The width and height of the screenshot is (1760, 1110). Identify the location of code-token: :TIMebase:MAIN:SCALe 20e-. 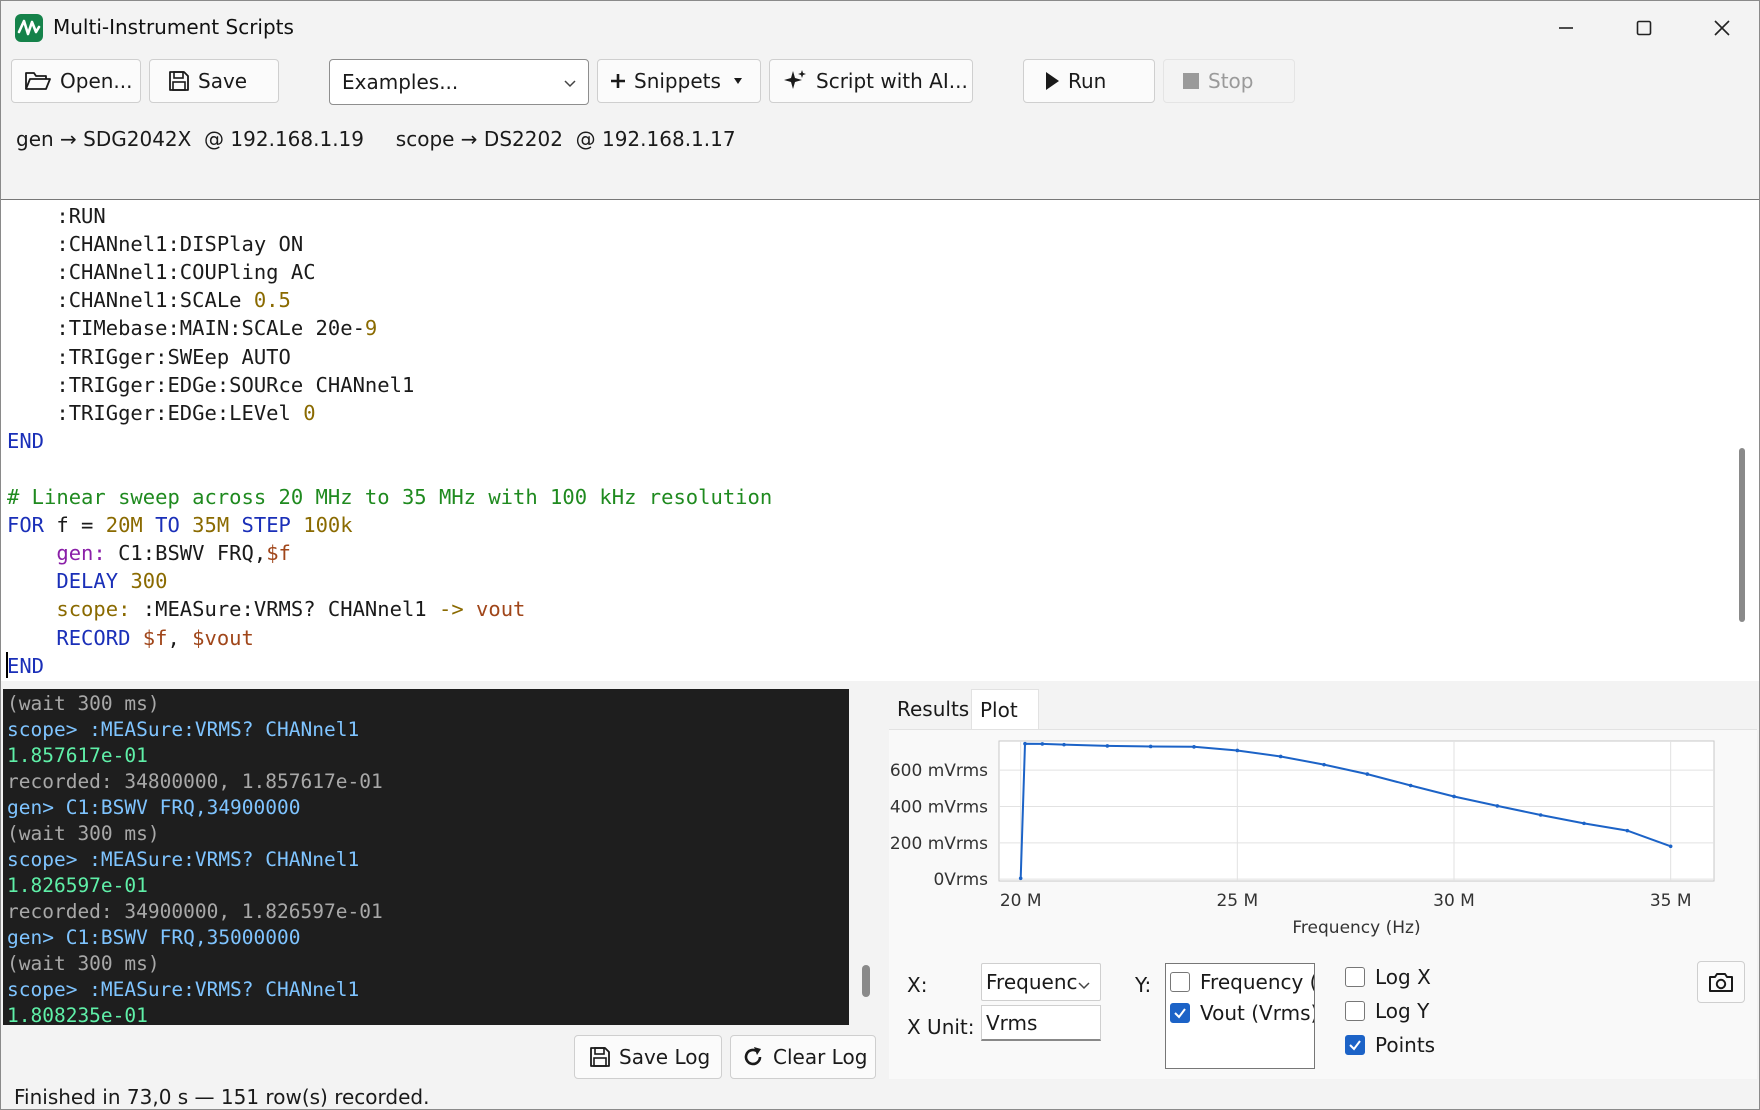
(186, 328).